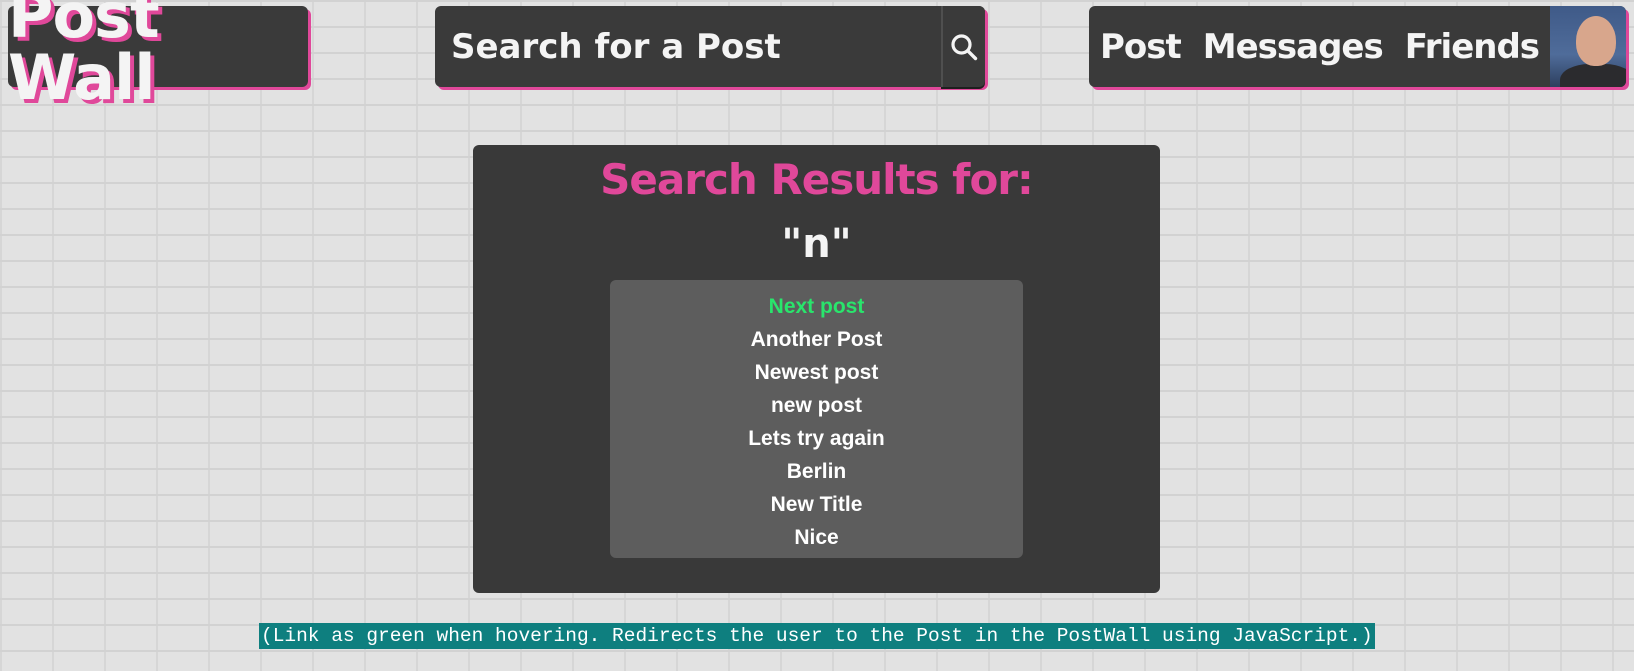  I want to click on result-link: Berlin, so click(816, 471).